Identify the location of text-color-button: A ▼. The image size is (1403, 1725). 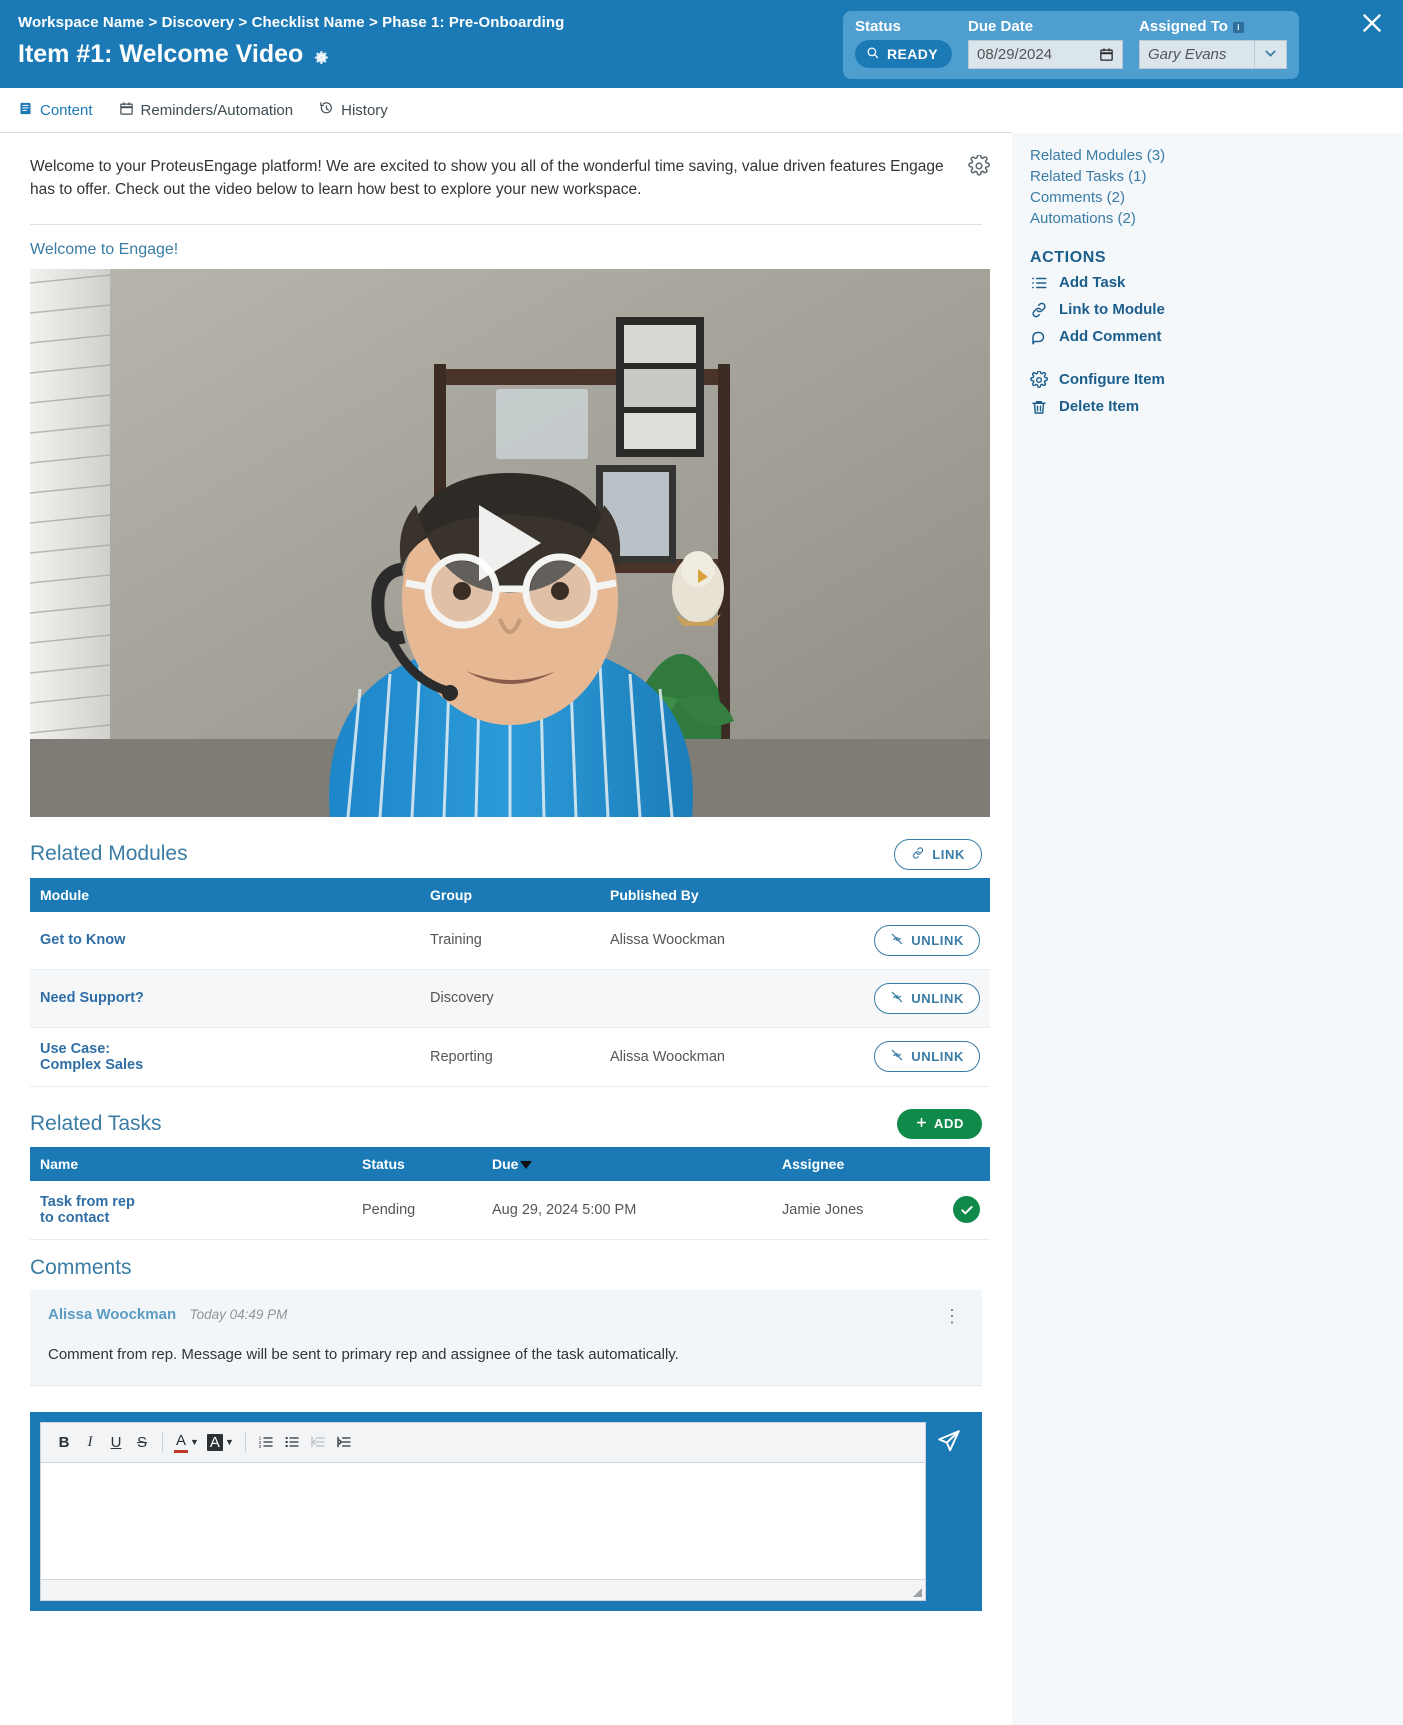
(186, 1442).